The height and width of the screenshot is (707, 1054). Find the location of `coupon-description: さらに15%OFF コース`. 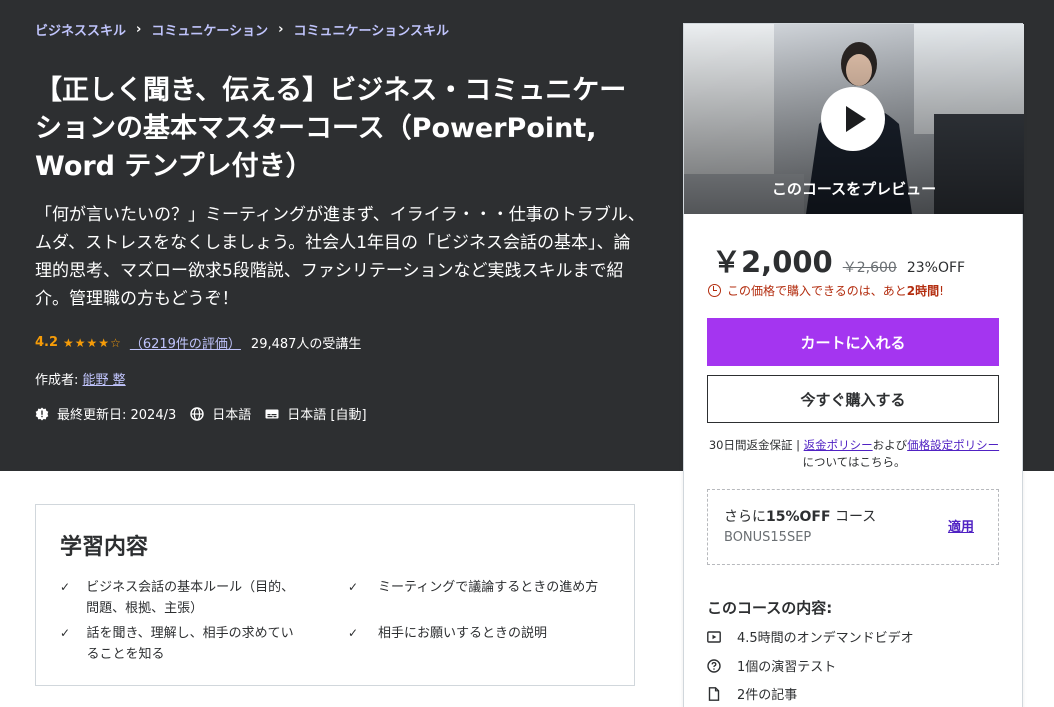

coupon-description: さらに15%OFF コース is located at coordinates (800, 516).